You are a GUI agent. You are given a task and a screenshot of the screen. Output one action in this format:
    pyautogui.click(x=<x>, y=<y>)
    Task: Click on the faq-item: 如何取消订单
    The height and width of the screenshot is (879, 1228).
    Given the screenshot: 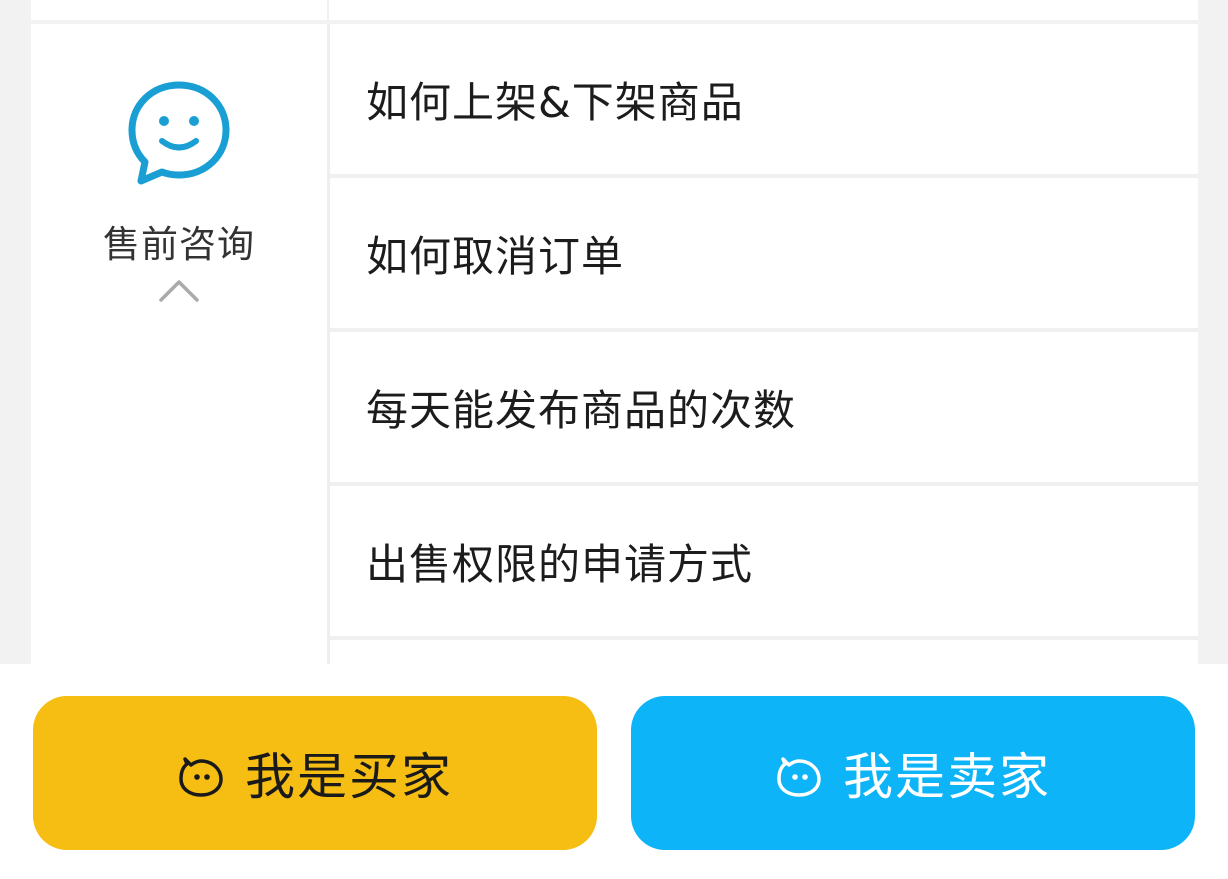 What is the action you would take?
    pyautogui.click(x=764, y=255)
    